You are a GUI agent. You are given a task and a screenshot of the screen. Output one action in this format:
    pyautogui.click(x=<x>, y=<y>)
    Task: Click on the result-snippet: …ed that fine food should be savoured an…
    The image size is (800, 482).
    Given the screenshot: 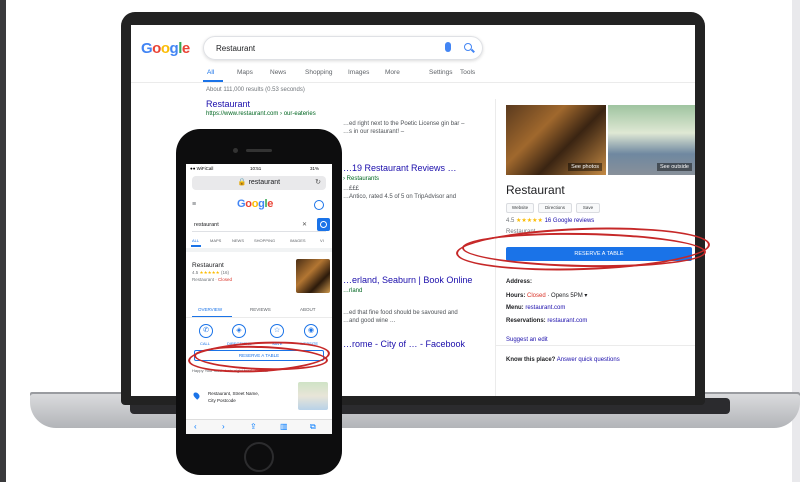 What is the action you would take?
    pyautogui.click(x=400, y=313)
    